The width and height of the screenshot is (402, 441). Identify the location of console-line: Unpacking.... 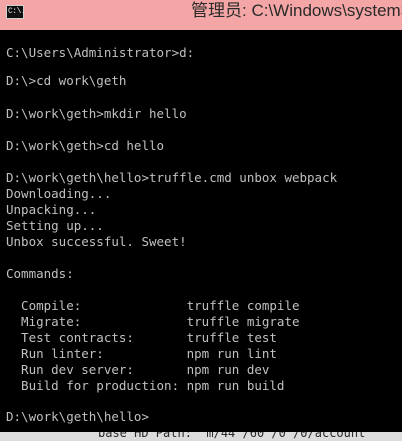
(51, 209).